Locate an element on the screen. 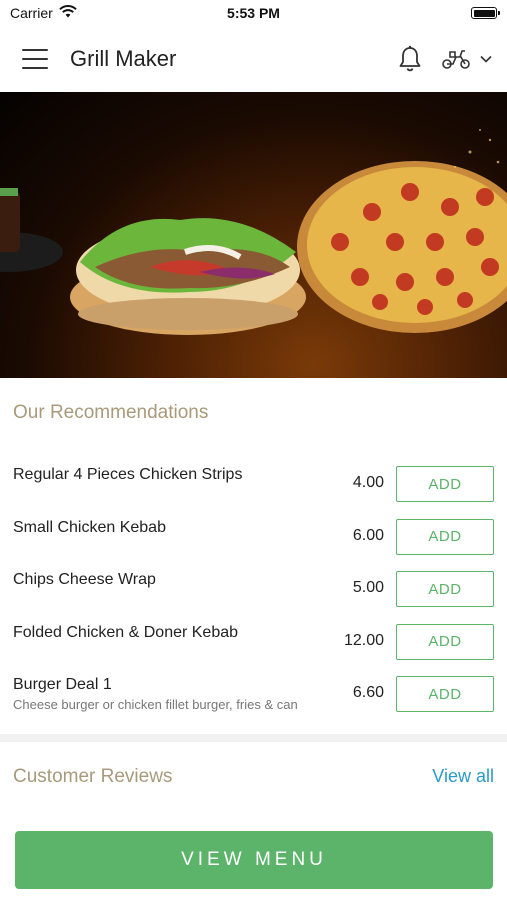  view-menu-button: VIEW MENU is located at coordinates (254, 860).